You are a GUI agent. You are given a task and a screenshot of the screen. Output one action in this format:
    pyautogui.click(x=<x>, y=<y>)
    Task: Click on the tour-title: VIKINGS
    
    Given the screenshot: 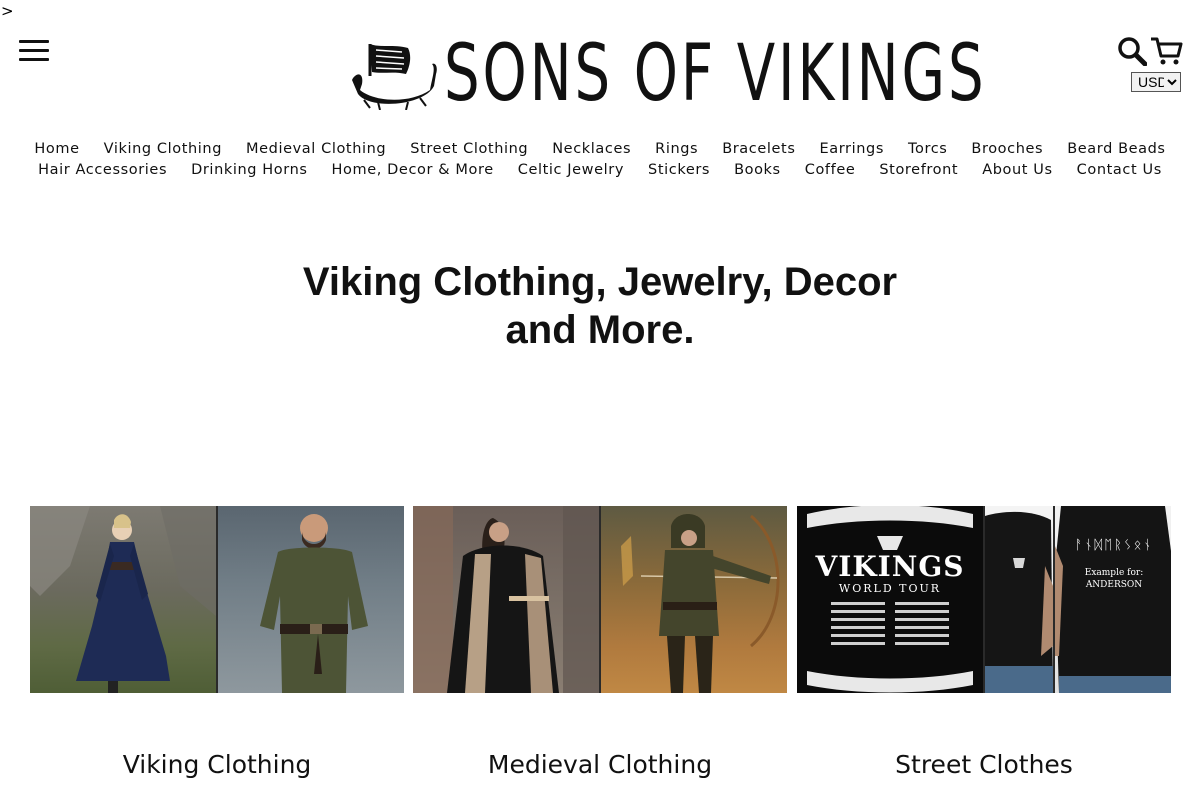 What is the action you would take?
    pyautogui.click(x=890, y=566)
    